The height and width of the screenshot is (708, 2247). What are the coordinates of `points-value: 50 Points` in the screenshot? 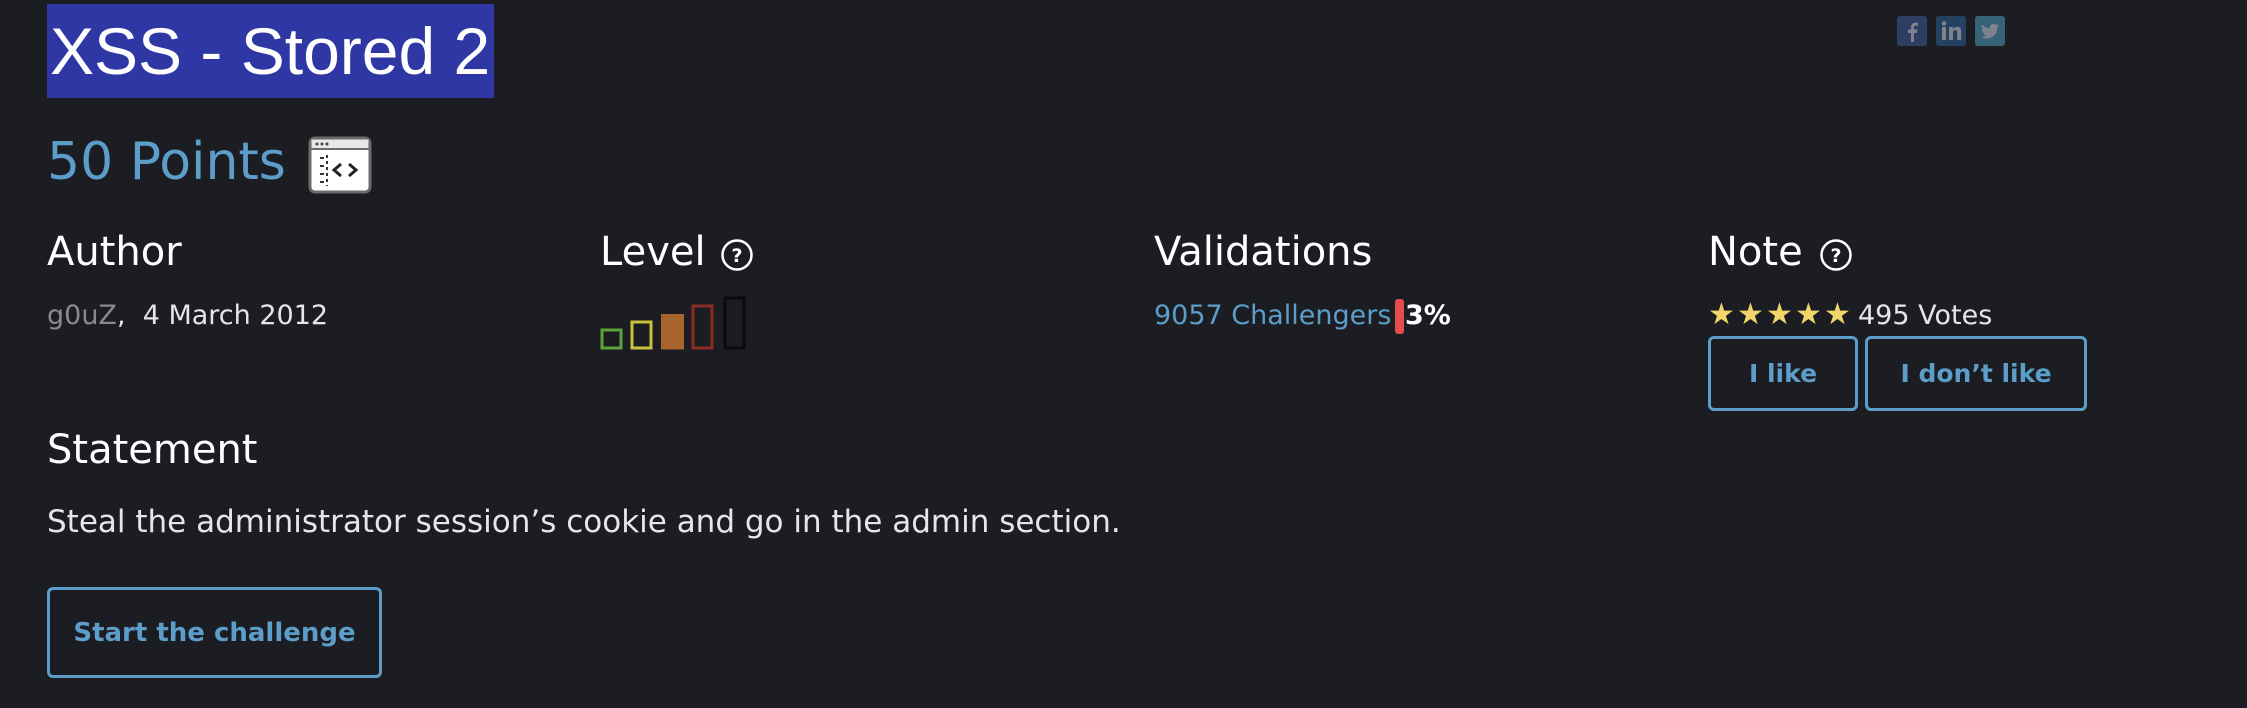 It's located at (166, 162).